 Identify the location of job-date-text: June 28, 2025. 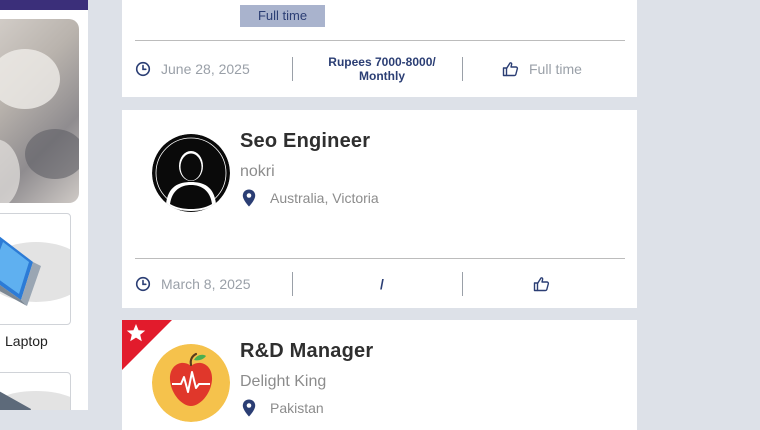
(205, 69).